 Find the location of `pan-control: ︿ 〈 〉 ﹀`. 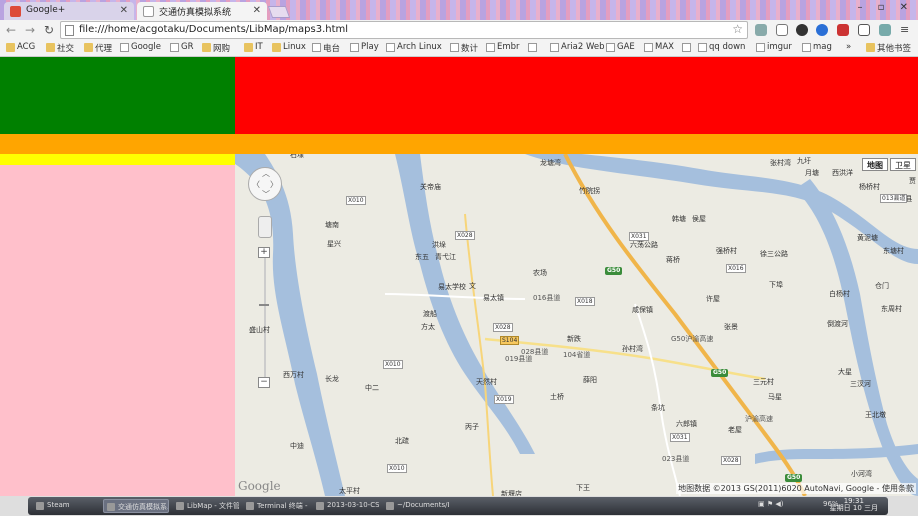

pan-control: ︿ 〈 〉 ﹀ is located at coordinates (265, 184).